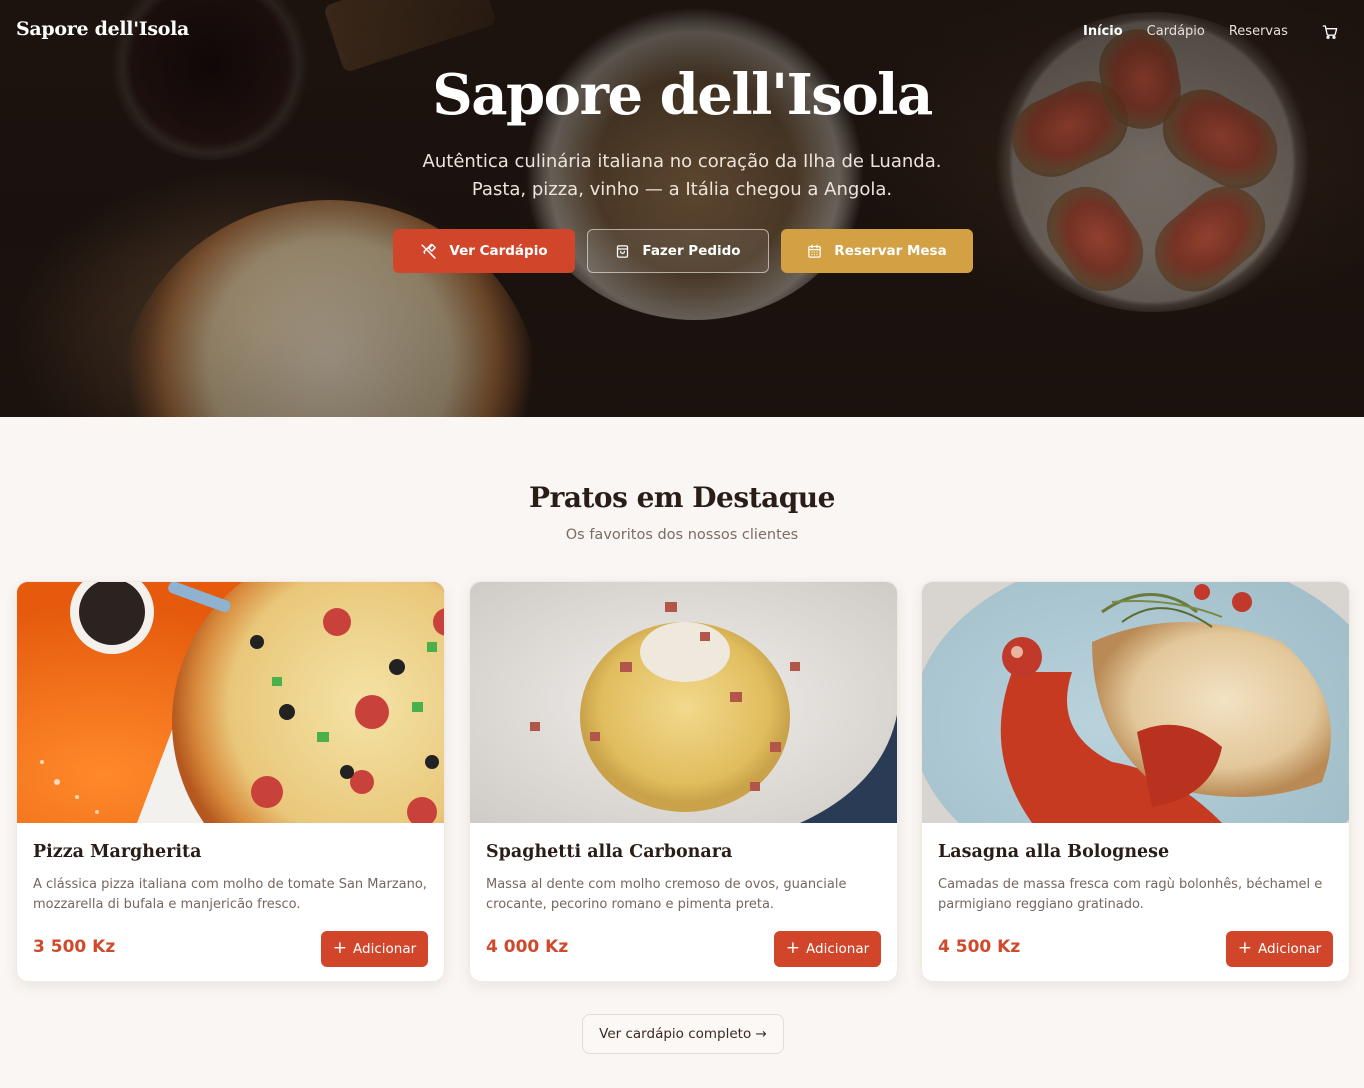 The width and height of the screenshot is (1364, 1088). I want to click on cart-icon, so click(1330, 32).